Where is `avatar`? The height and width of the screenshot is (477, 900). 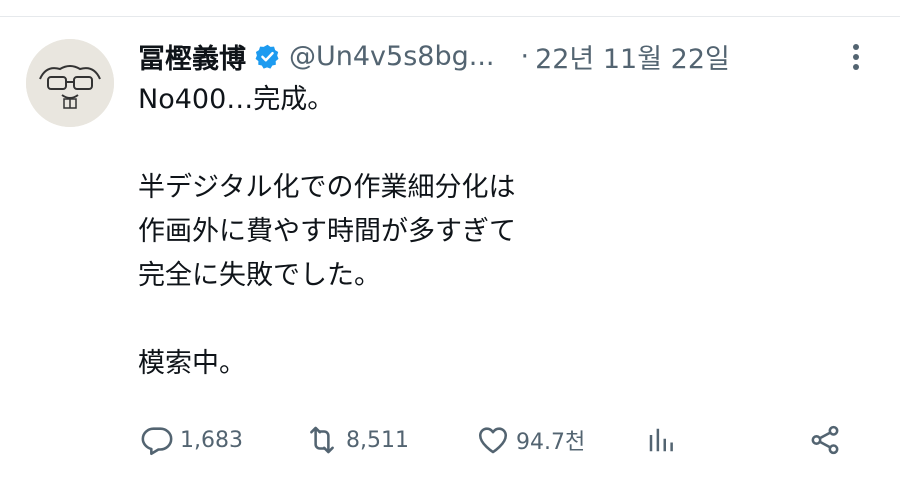
avatar is located at coordinates (70, 83).